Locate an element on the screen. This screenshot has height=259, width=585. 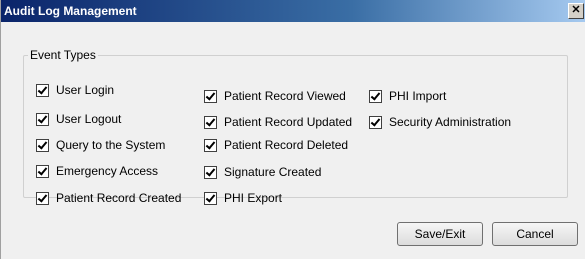
checkbox-security-administration: Security Administration is located at coordinates (440, 122).